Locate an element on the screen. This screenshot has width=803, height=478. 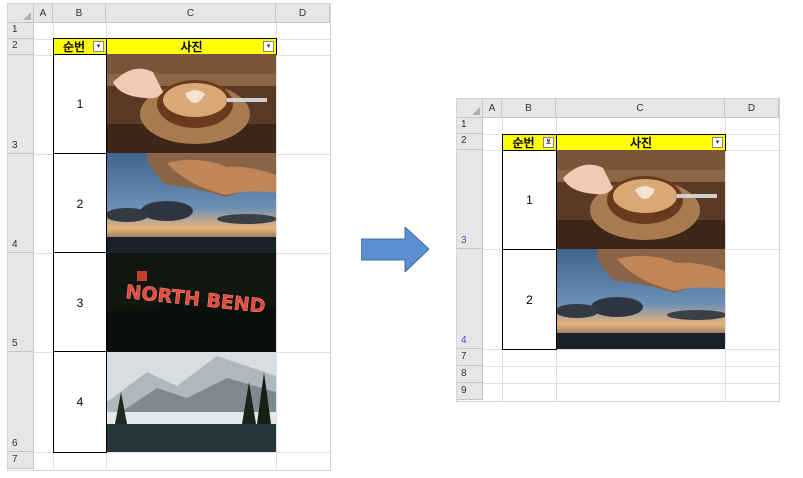
header-seq: 순번 ⊻ is located at coordinates (529, 142).